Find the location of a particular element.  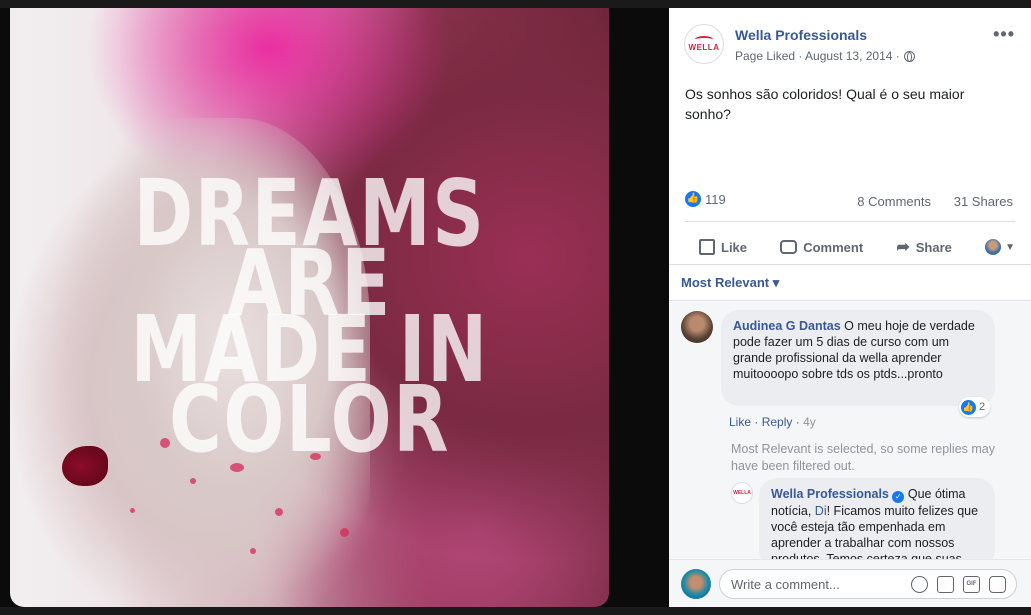

identity-switcher: ▼ is located at coordinates (993, 247).